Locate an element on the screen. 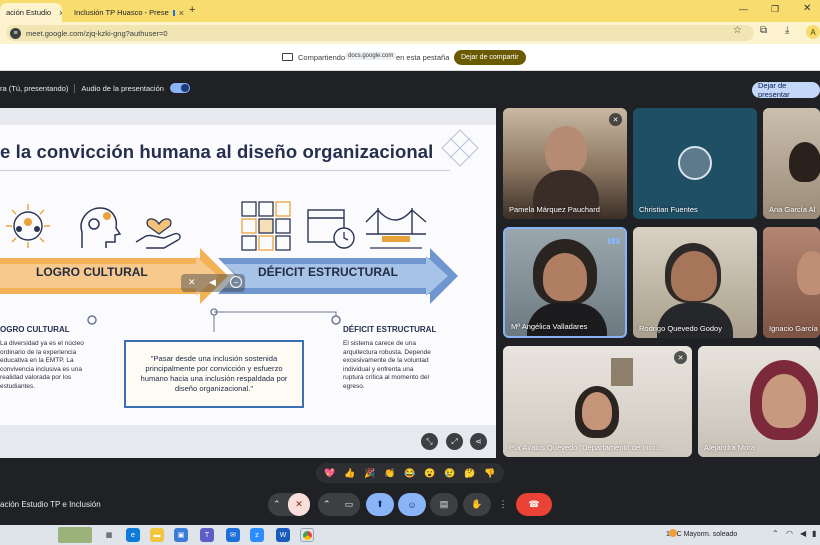 The image size is (820, 545). participant-tile-speaking: ▮▮▮ Mª Angélica Valladares is located at coordinates (565, 282).